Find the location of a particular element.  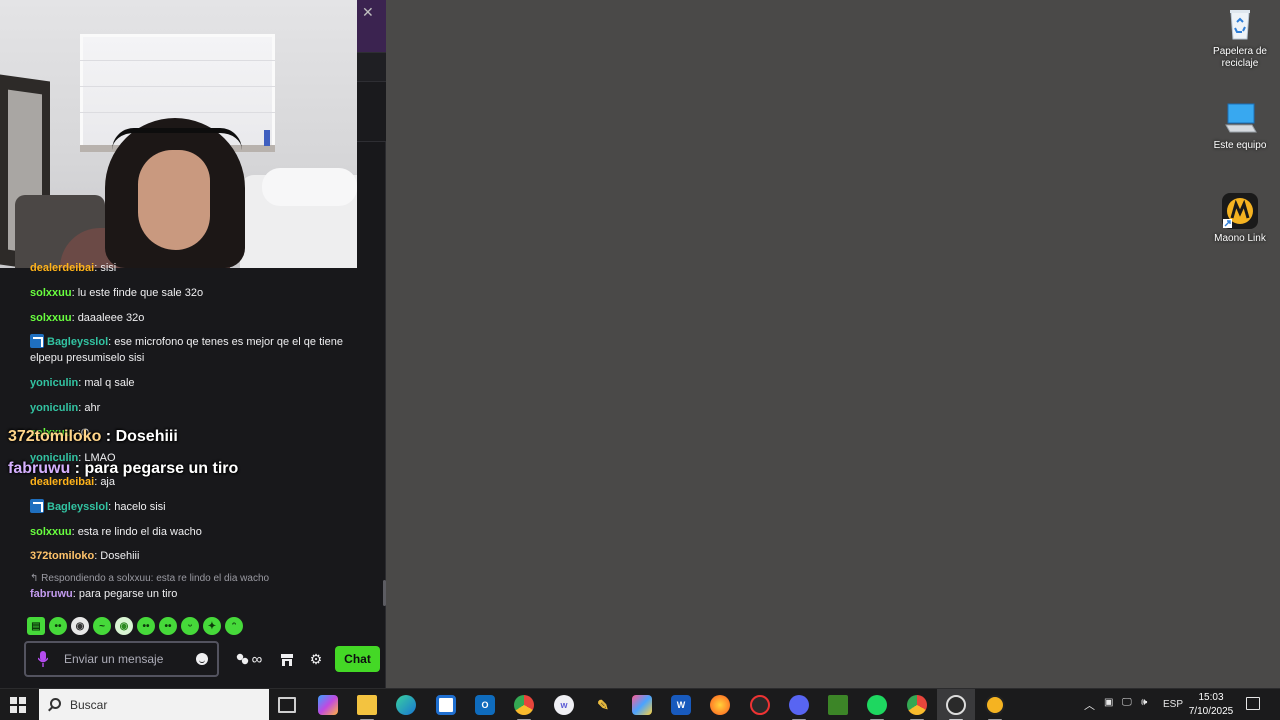

infinity-label: ∞ is located at coordinates (257, 659).